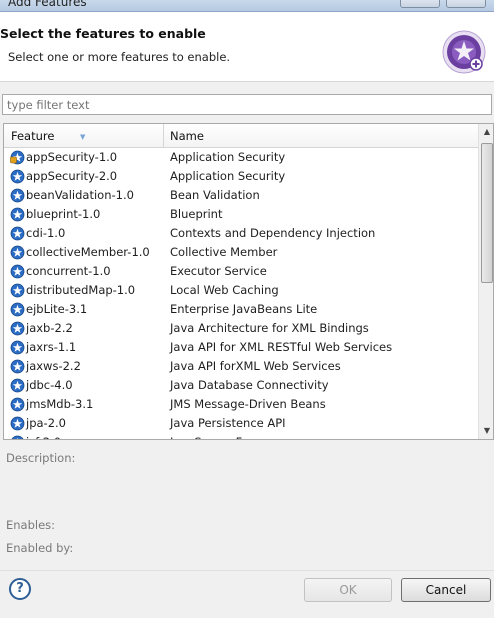 The width and height of the screenshot is (494, 618). What do you see at coordinates (228, 423) in the screenshot?
I see `feature-name: Java Persistence API` at bounding box center [228, 423].